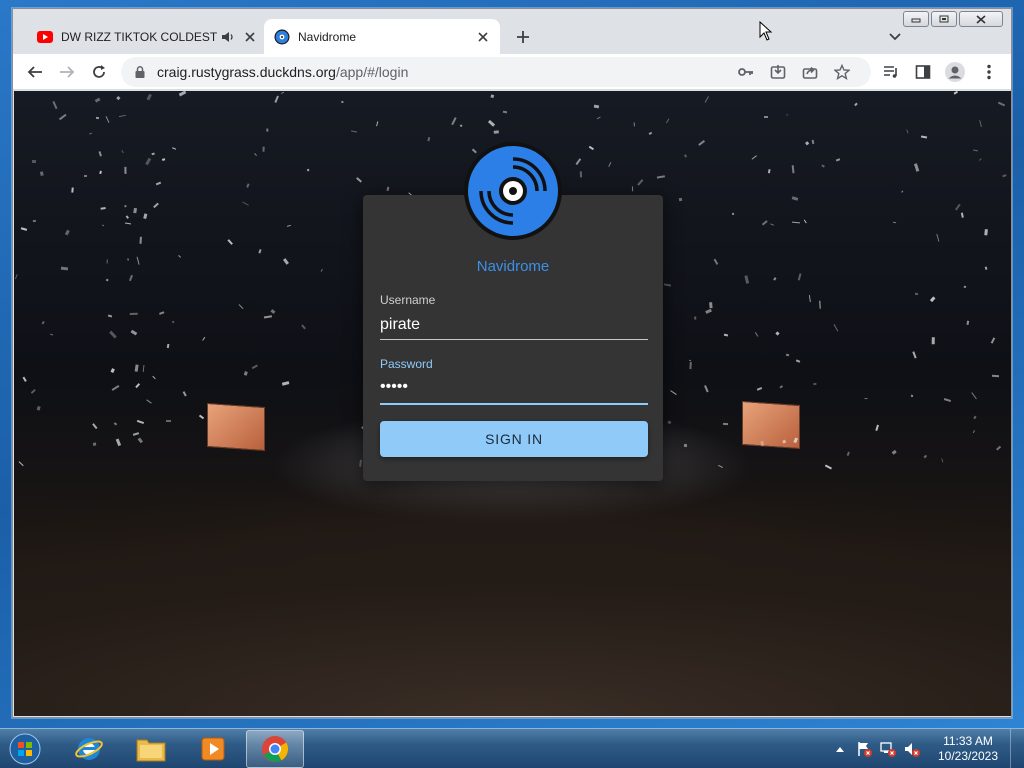 The image size is (1024, 768). Describe the element at coordinates (382, 36) in the screenshot. I see `tab-navidrome: Navidrome` at that location.